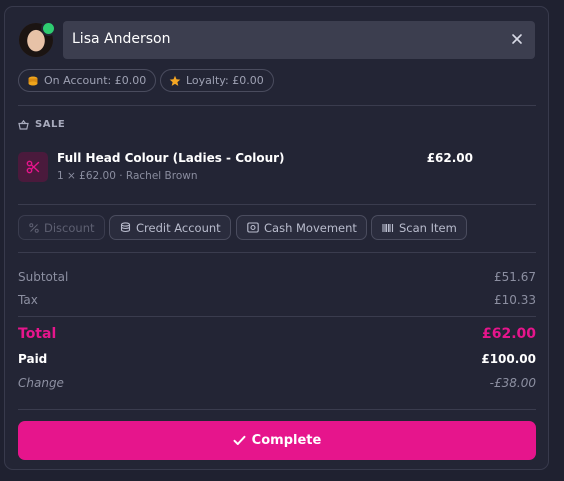 The height and width of the screenshot is (481, 564). Describe the element at coordinates (388, 227) in the screenshot. I see `barcode-icon` at that location.